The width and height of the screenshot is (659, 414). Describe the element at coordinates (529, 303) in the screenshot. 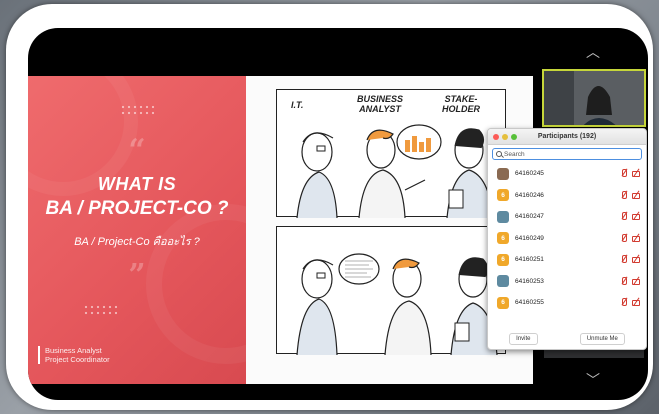

I see `participant-name: 64160255` at that location.